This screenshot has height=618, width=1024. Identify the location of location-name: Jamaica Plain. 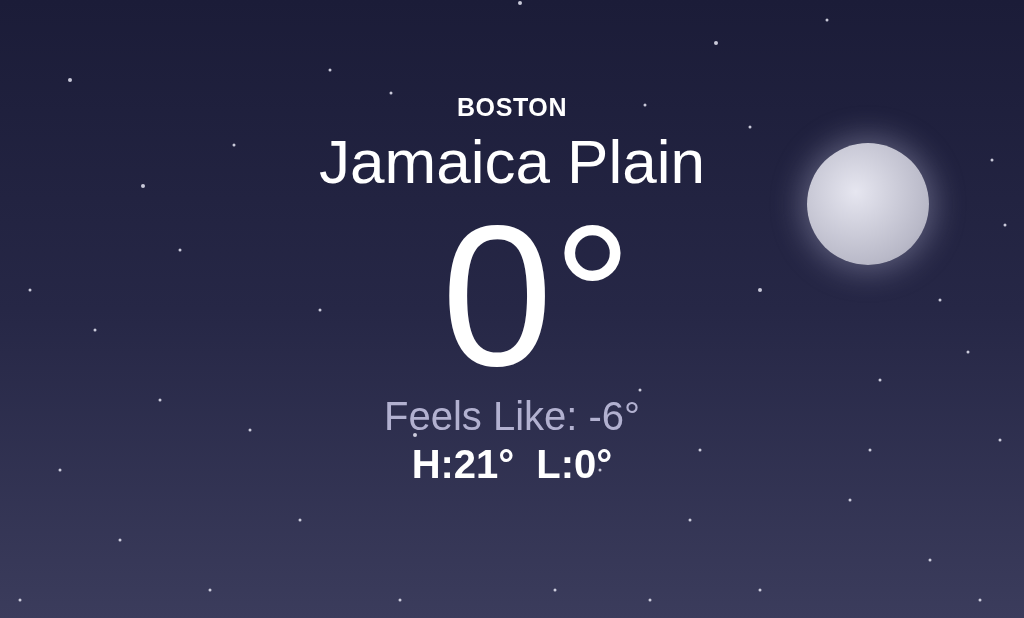
(512, 162).